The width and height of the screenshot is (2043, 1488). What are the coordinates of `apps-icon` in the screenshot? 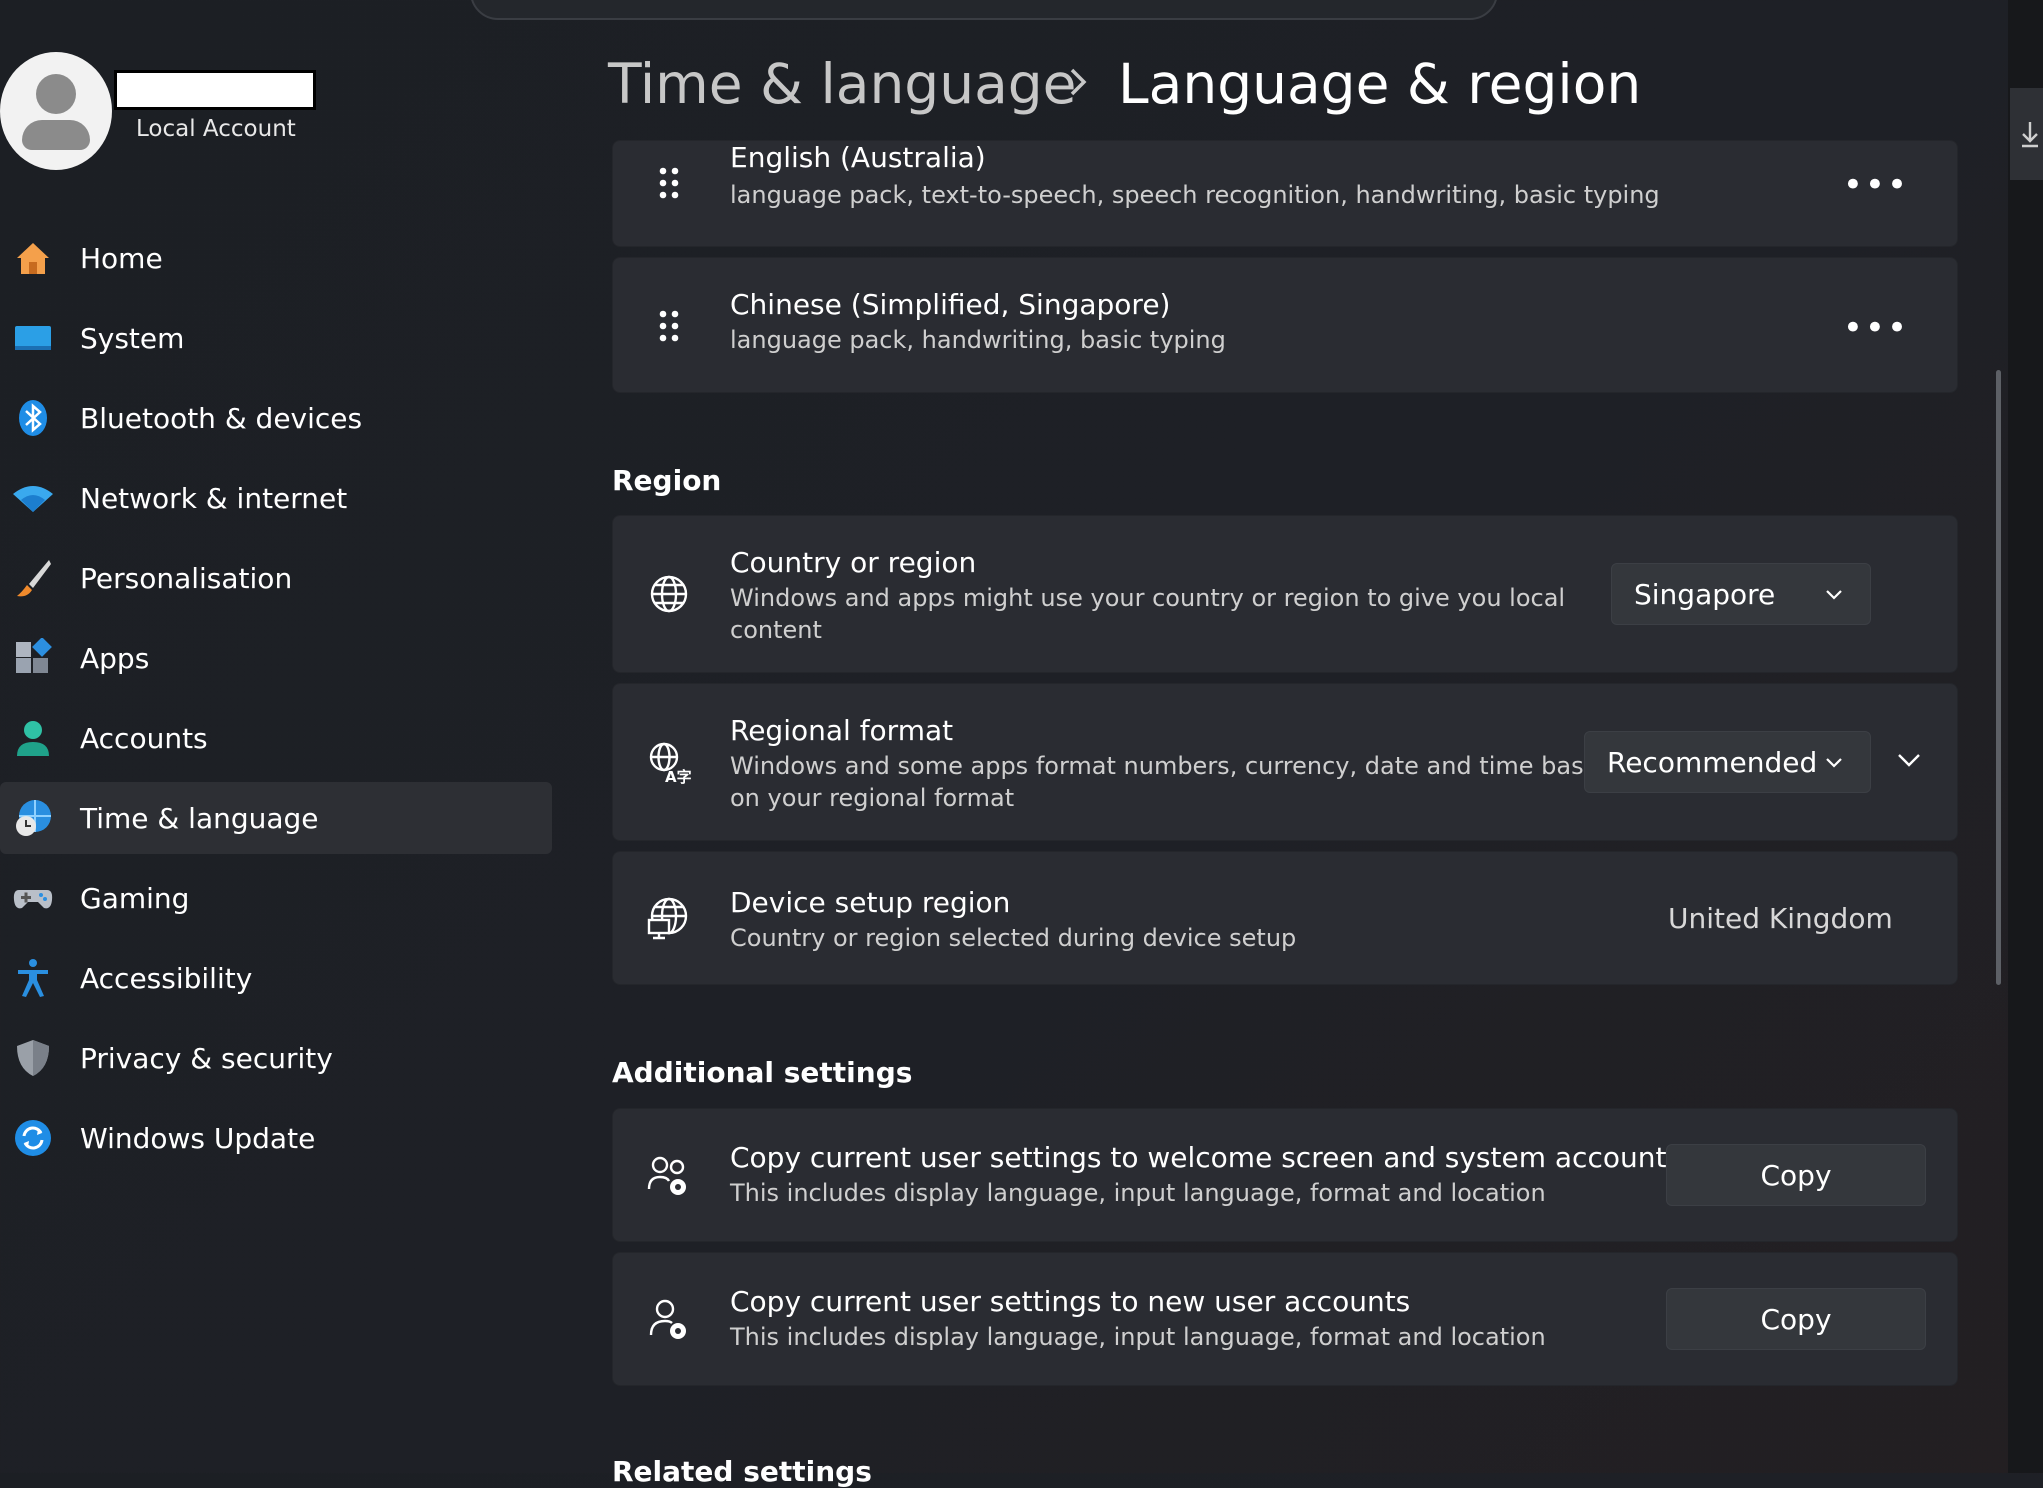 It's located at (33, 658).